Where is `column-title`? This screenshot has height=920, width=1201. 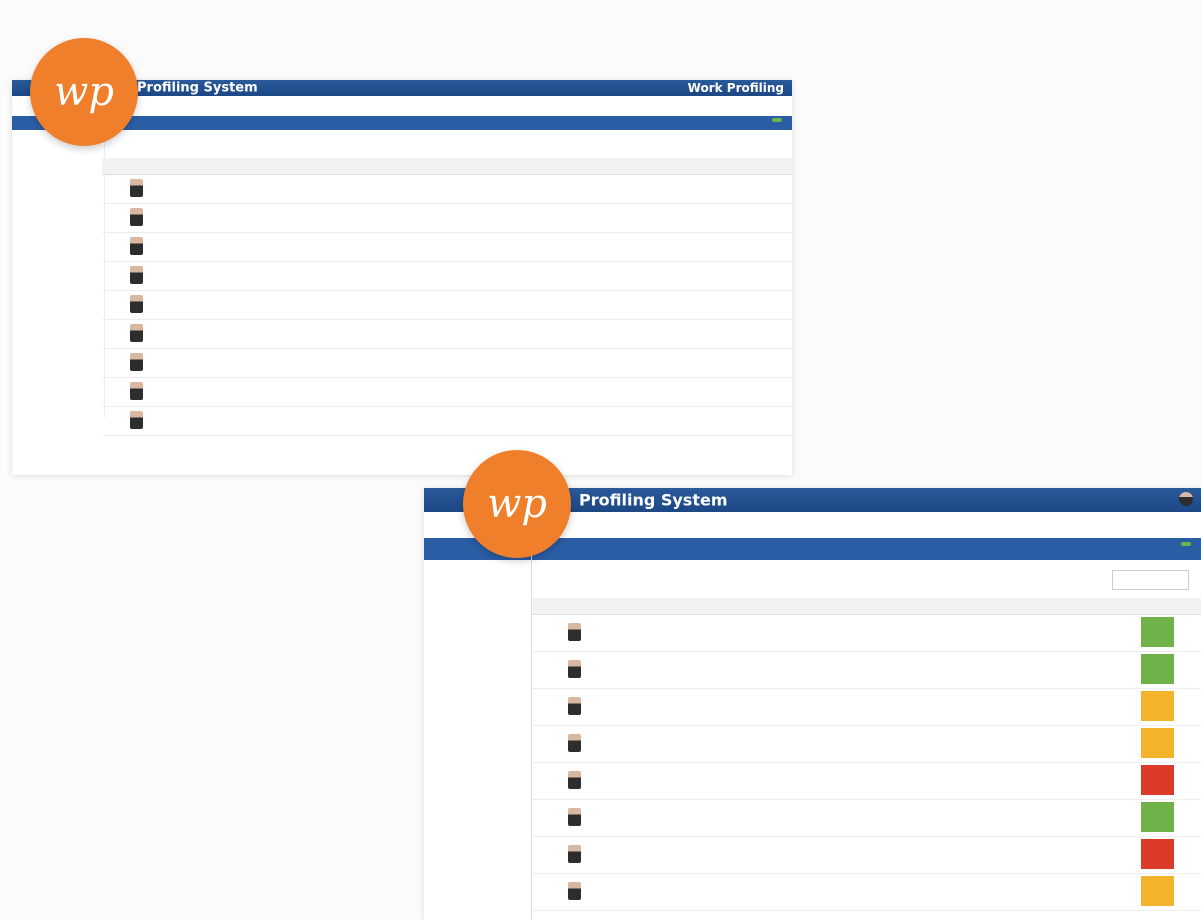 column-title is located at coordinates (347, 166).